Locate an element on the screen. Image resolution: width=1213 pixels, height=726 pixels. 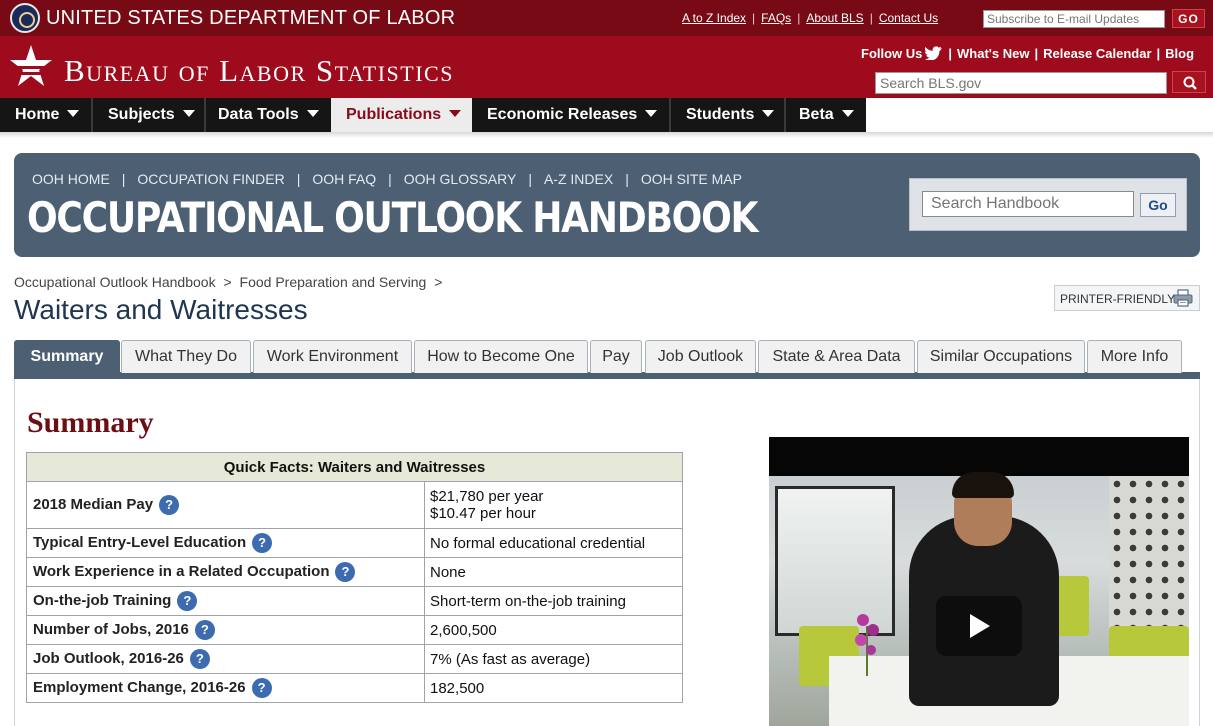
fact-value: 2,600,500 is located at coordinates (553, 630).